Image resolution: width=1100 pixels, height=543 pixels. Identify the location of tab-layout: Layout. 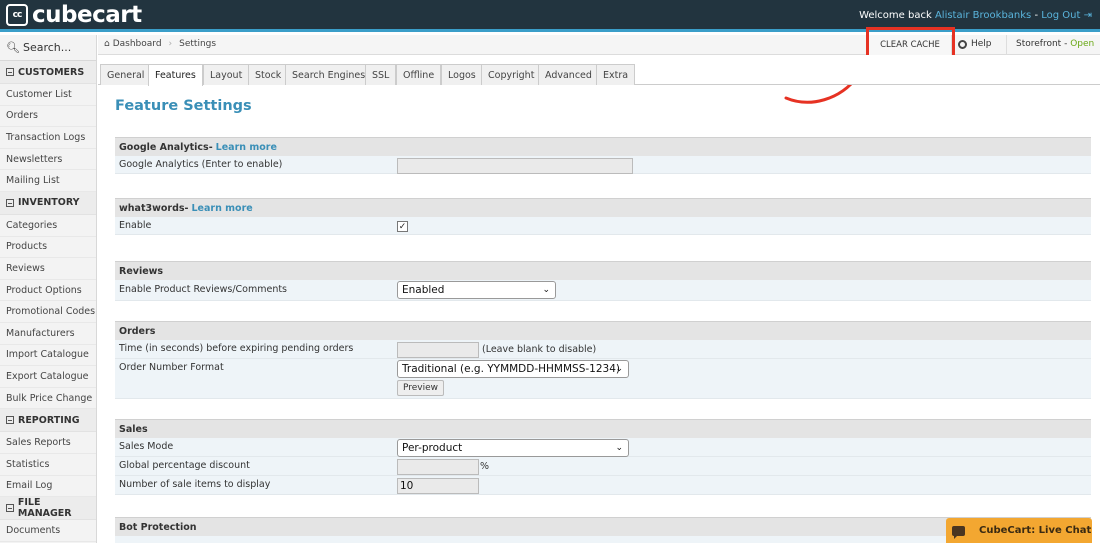
(226, 74).